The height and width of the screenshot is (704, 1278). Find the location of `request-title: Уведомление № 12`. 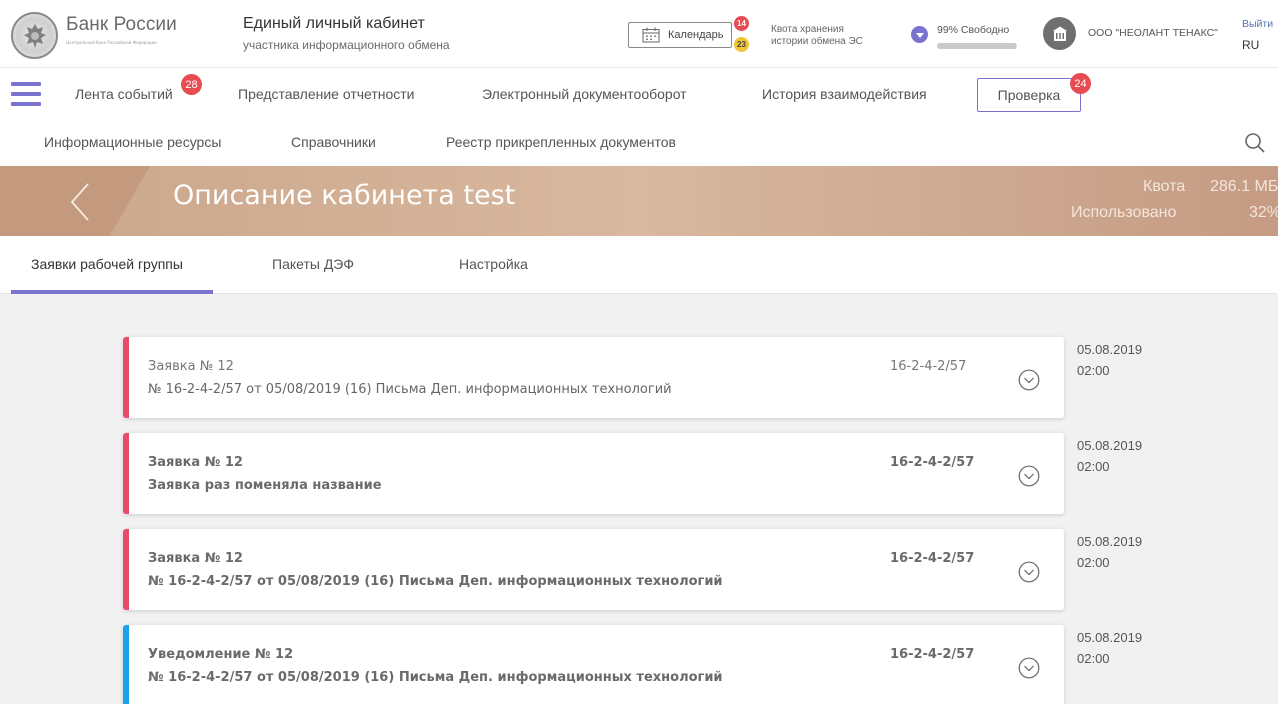

request-title: Уведомление № 12 is located at coordinates (221, 654).